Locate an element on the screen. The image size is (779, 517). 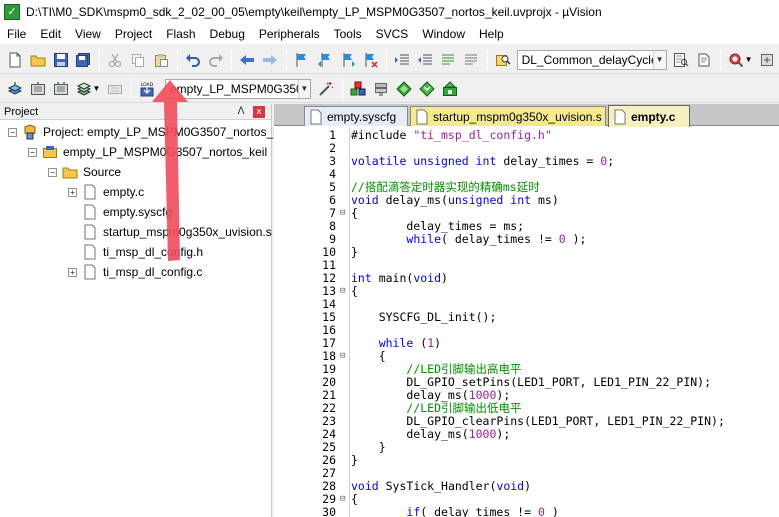
find-in-files-button is located at coordinates (503, 60).